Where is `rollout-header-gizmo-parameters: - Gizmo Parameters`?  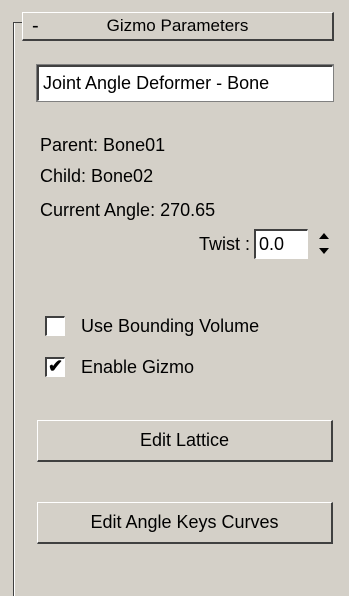
rollout-header-gizmo-parameters: - Gizmo Parameters is located at coordinates (178, 26).